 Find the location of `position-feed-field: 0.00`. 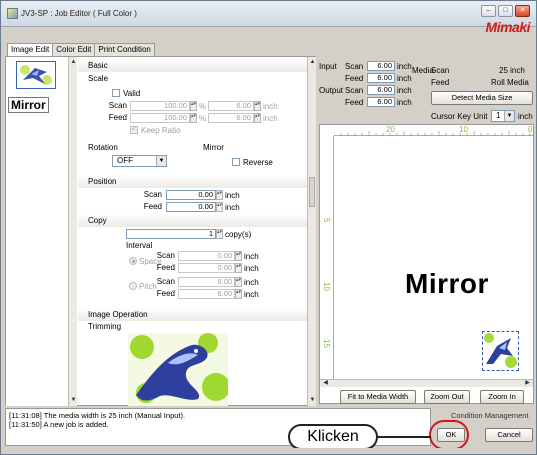

position-feed-field: 0.00 is located at coordinates (191, 207).